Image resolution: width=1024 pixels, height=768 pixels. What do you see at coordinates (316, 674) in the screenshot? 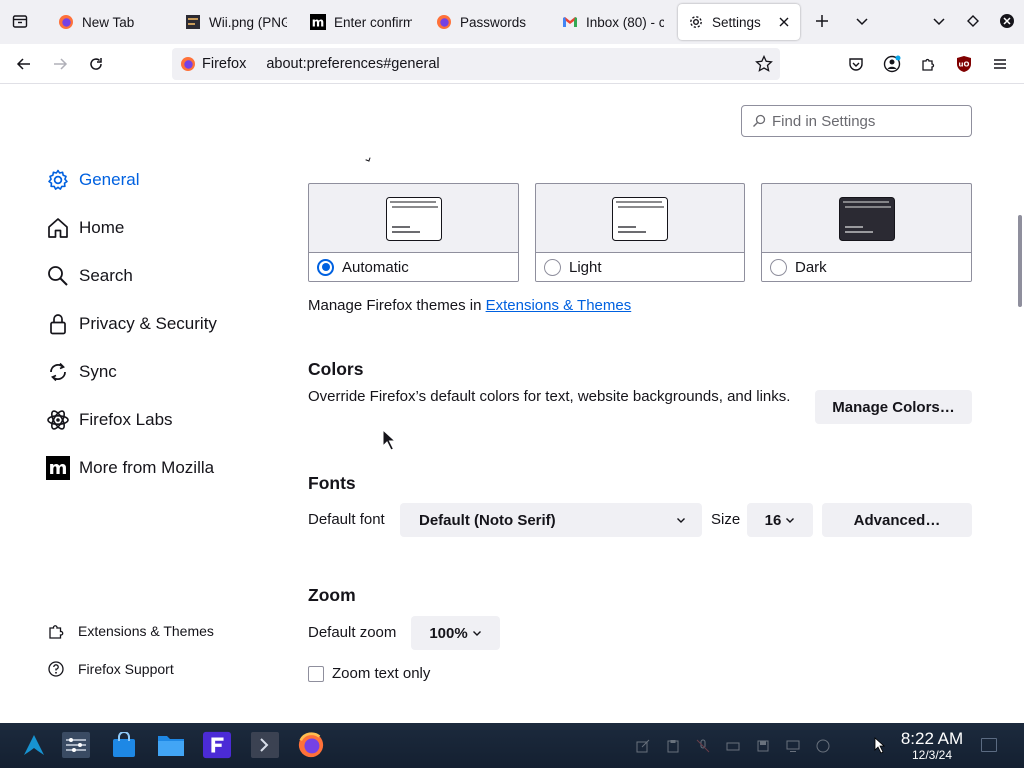
I see `zoom-text-only-checkbox` at bounding box center [316, 674].